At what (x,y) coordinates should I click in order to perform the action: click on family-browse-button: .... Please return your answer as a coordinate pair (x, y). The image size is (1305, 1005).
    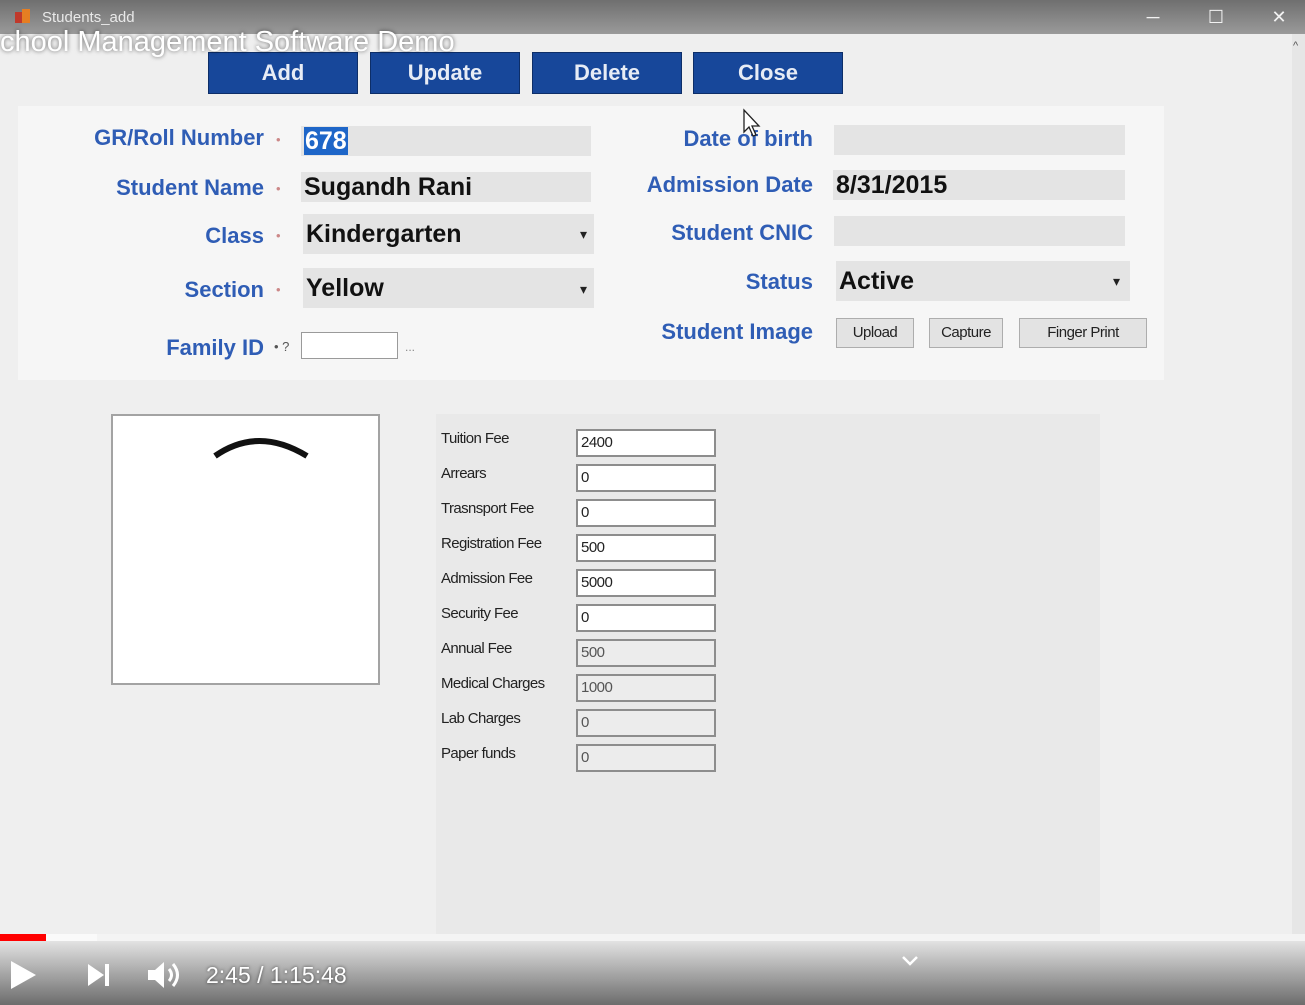
    Looking at the image, I should click on (410, 347).